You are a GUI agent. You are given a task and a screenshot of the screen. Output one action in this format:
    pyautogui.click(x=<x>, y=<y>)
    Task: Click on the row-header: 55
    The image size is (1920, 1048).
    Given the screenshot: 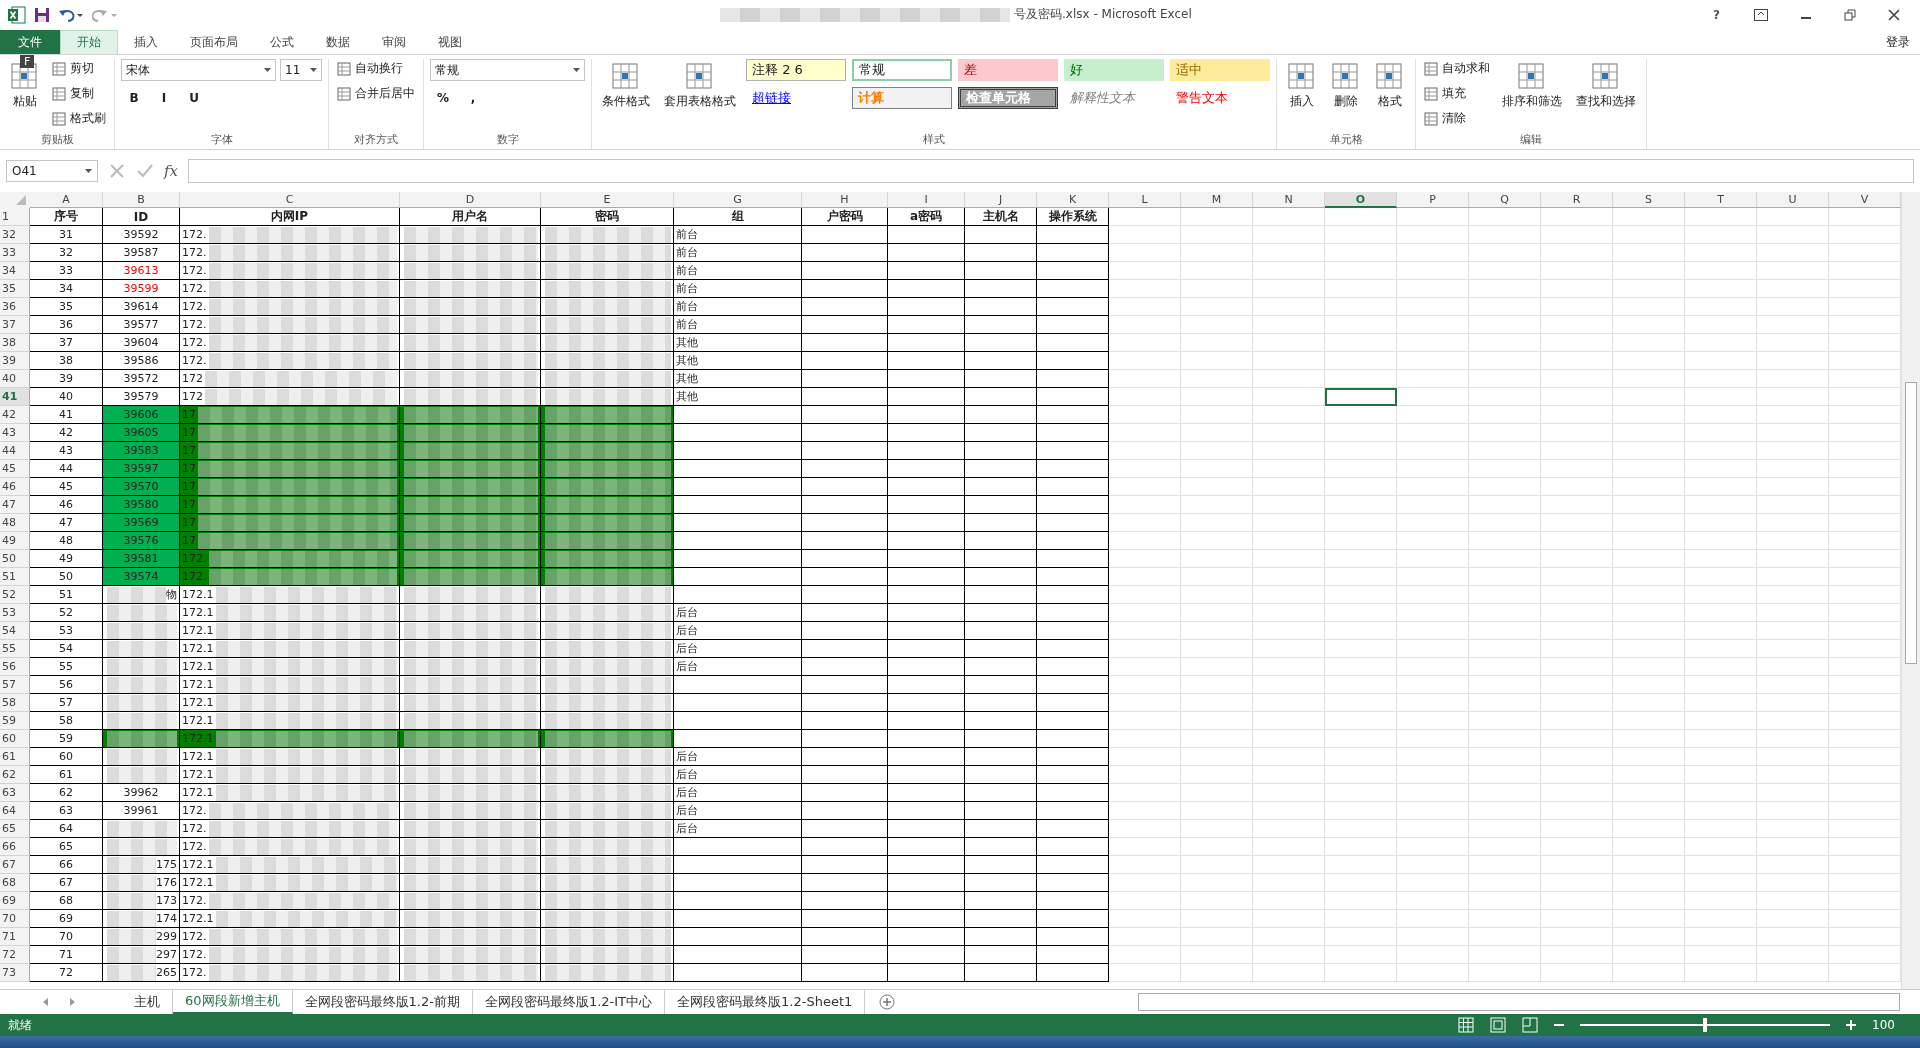 What is the action you would take?
    pyautogui.click(x=15, y=649)
    